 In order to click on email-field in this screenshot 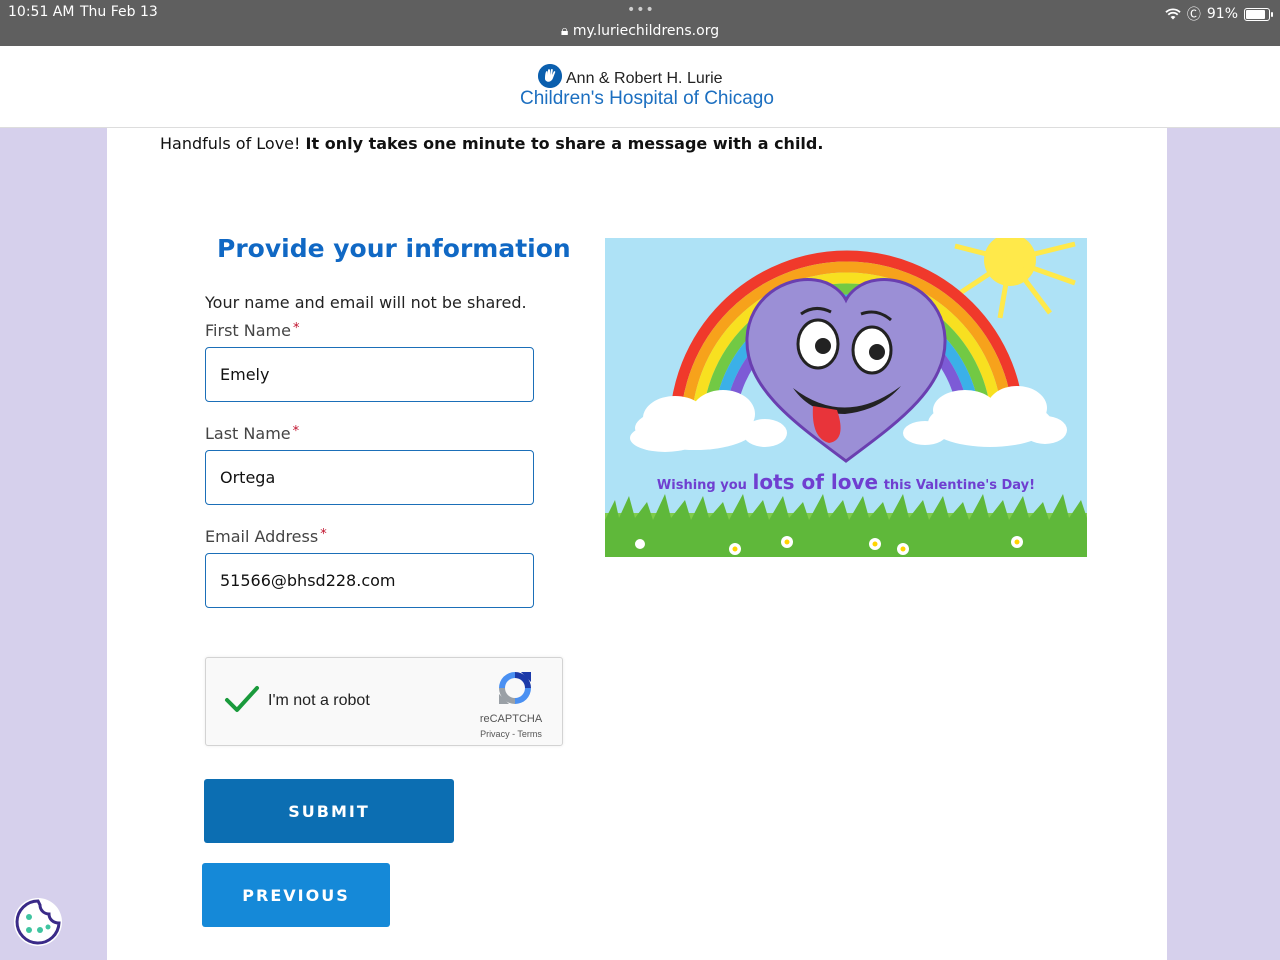, I will do `click(369, 580)`.